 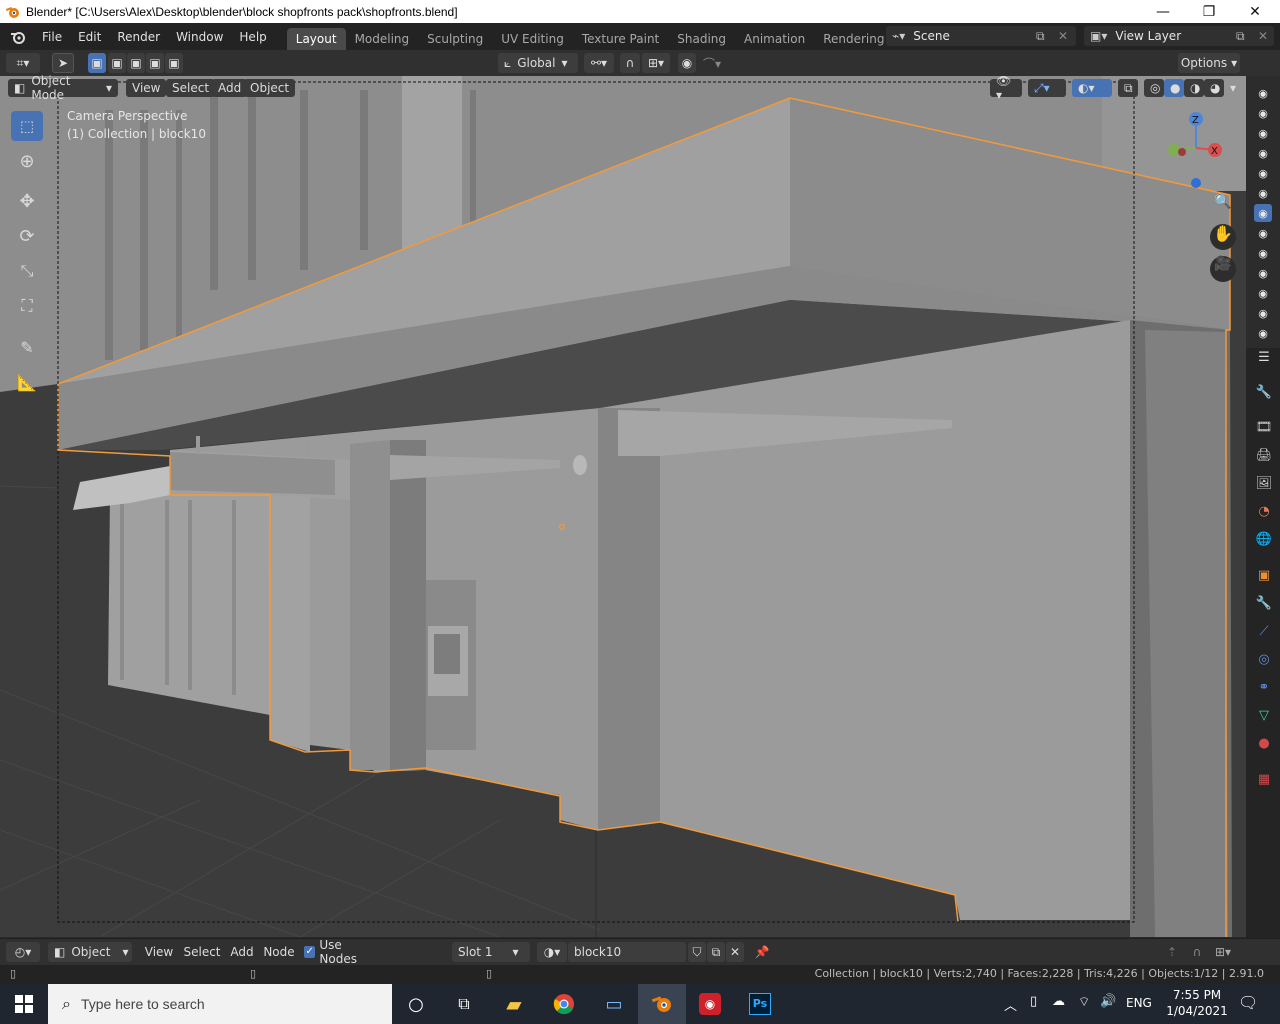 I want to click on remove-scene-icon: ✕, so click(x=1063, y=36).